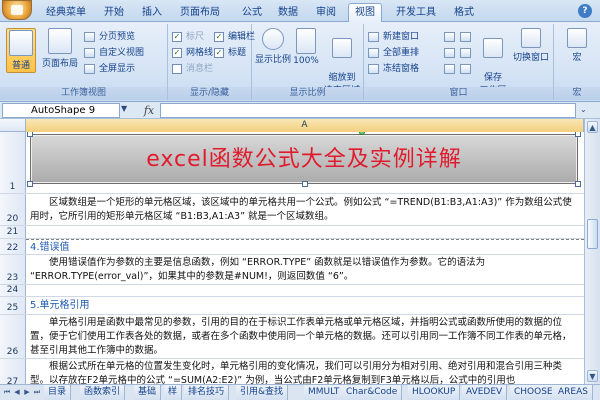  Describe the element at coordinates (592, 127) in the screenshot. I see `scroll-up-icon: ▲` at that location.